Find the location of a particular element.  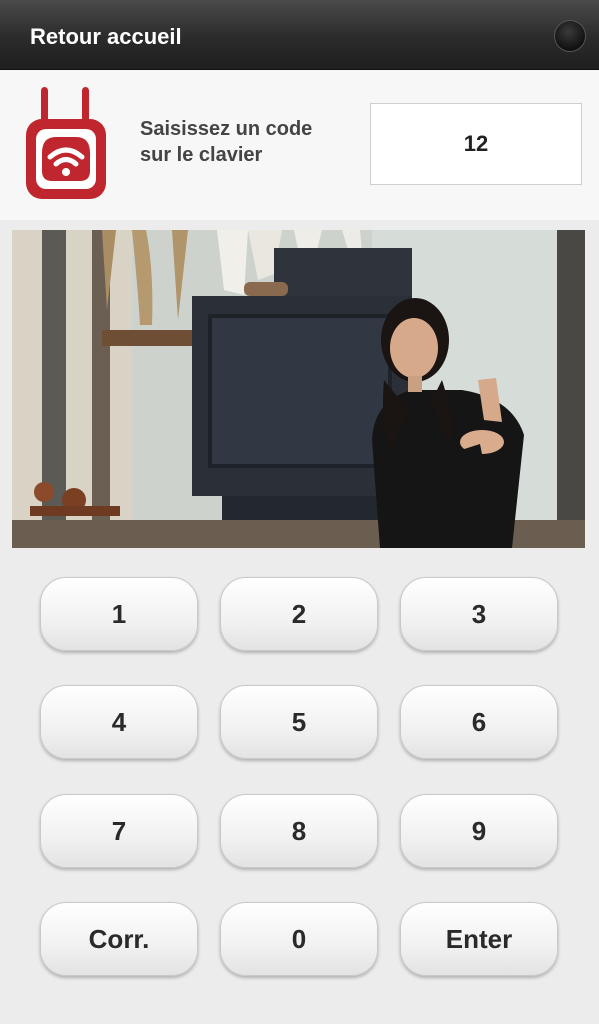

code-display-value: 12 is located at coordinates (476, 143).